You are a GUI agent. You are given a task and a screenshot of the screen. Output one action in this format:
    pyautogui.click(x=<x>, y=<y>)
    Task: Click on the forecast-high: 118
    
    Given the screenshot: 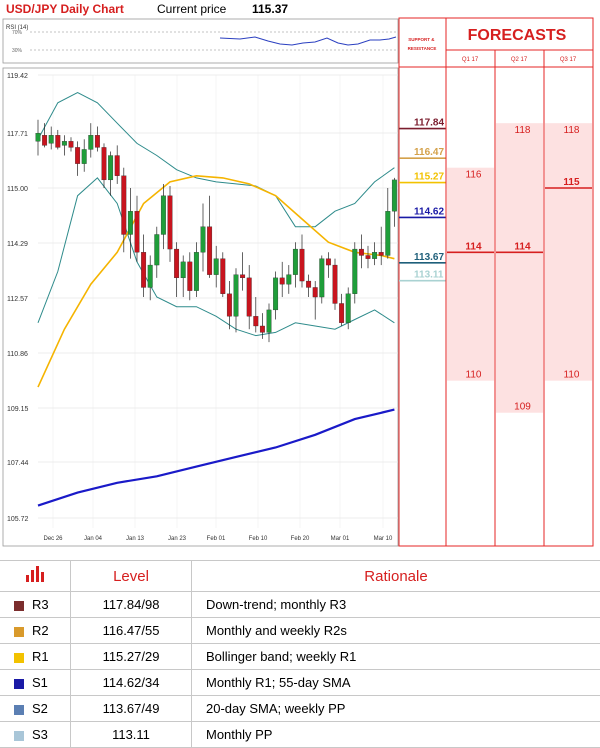 What is the action you would take?
    pyautogui.click(x=572, y=130)
    